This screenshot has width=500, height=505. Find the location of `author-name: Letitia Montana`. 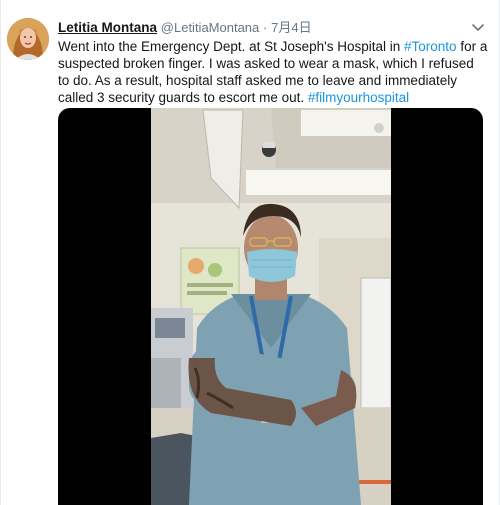

author-name: Letitia Montana is located at coordinates (107, 27).